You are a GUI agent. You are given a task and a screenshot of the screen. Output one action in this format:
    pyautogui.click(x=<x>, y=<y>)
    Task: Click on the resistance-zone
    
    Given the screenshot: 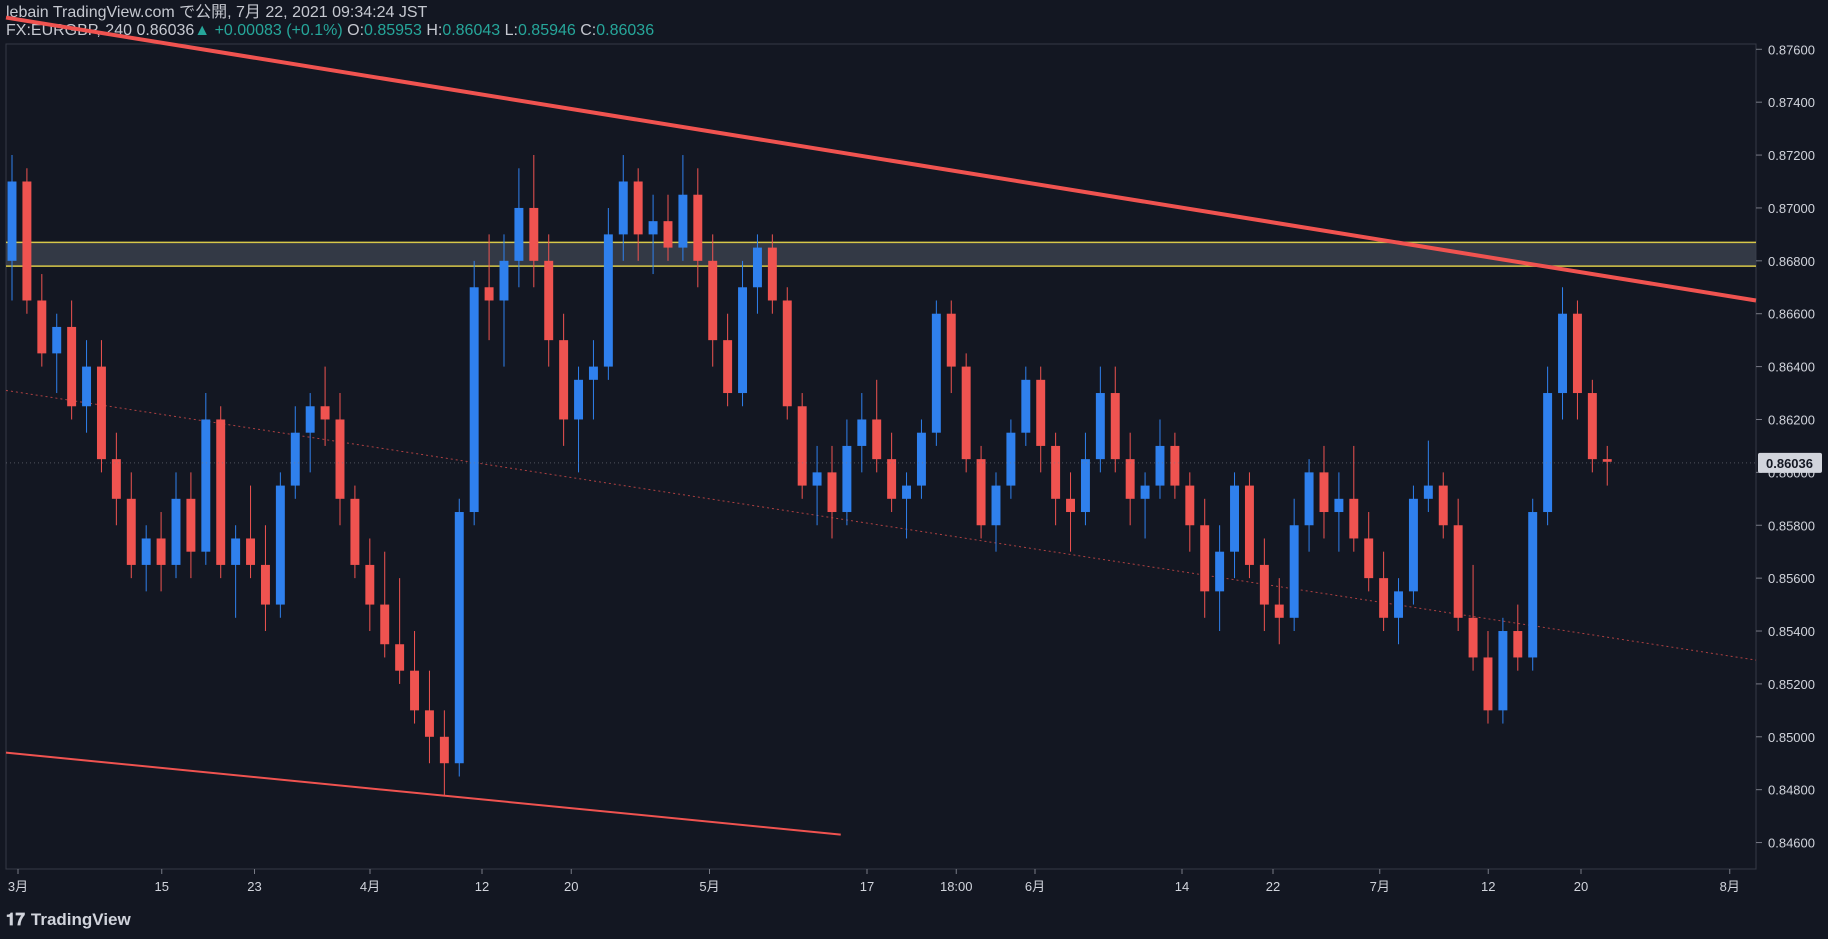 What is the action you would take?
    pyautogui.click(x=881, y=254)
    